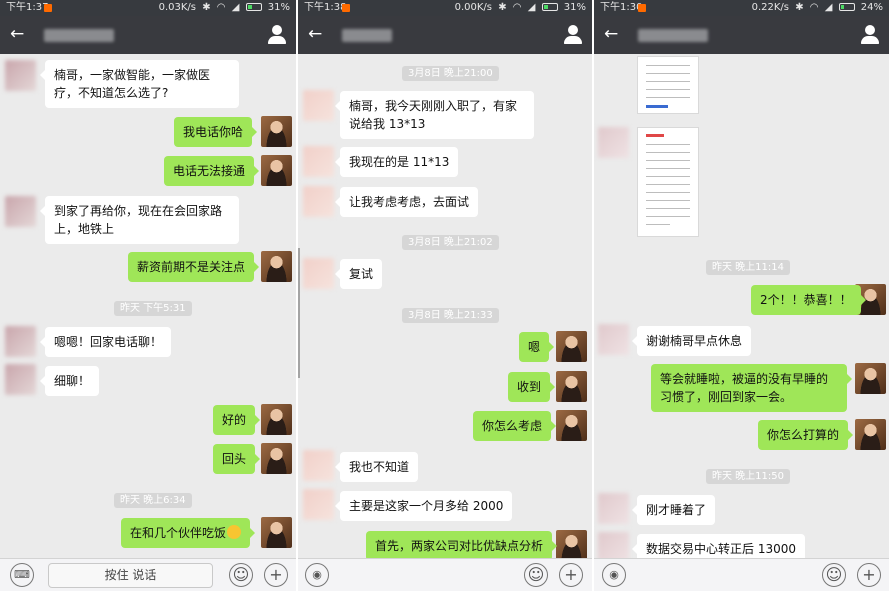 The width and height of the screenshot is (889, 591). I want to click on smile-emoji-icon, so click(234, 532).